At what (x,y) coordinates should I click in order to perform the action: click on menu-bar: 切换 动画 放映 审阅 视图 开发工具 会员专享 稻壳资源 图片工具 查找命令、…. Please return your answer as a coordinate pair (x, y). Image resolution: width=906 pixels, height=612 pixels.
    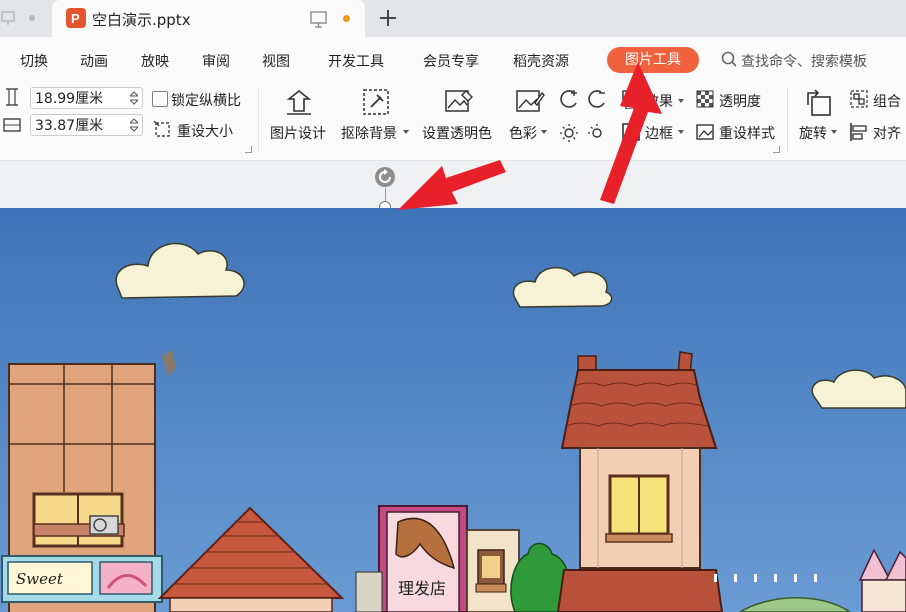
    Looking at the image, I should click on (453, 59).